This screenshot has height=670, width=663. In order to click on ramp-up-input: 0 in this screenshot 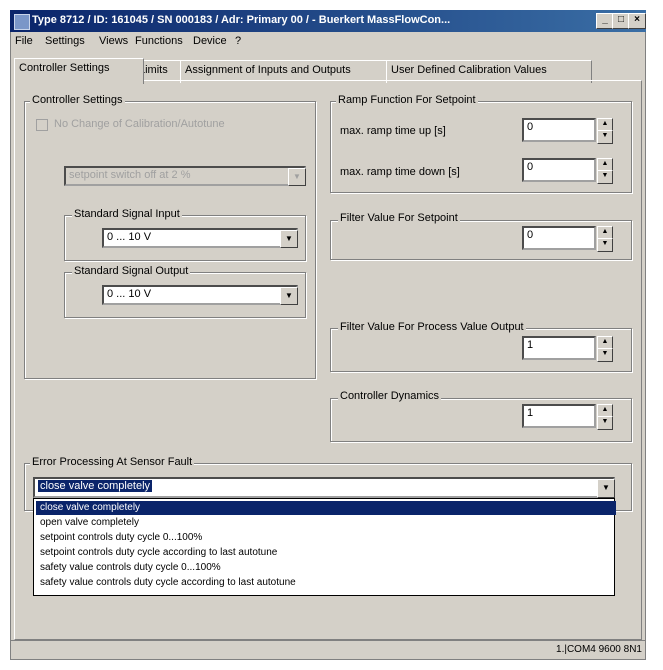, I will do `click(559, 130)`.